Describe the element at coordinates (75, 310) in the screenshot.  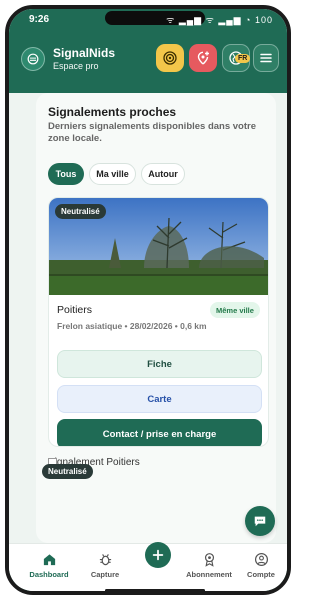
I see `report-city: Poitiers` at that location.